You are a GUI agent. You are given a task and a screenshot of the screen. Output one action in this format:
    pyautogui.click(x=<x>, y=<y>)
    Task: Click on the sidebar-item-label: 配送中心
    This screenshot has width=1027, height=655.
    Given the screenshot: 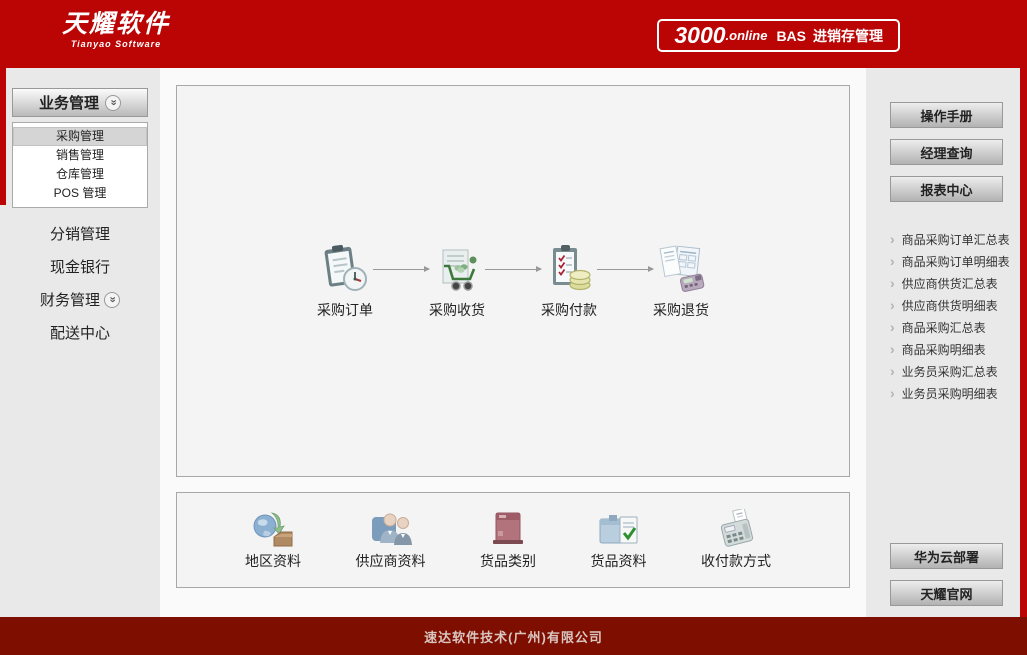 What is the action you would take?
    pyautogui.click(x=79, y=333)
    